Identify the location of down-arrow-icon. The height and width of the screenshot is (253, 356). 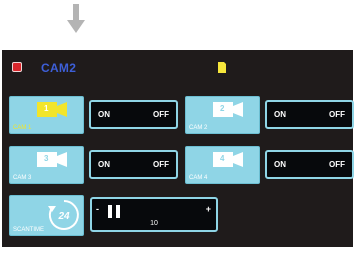
(76, 18).